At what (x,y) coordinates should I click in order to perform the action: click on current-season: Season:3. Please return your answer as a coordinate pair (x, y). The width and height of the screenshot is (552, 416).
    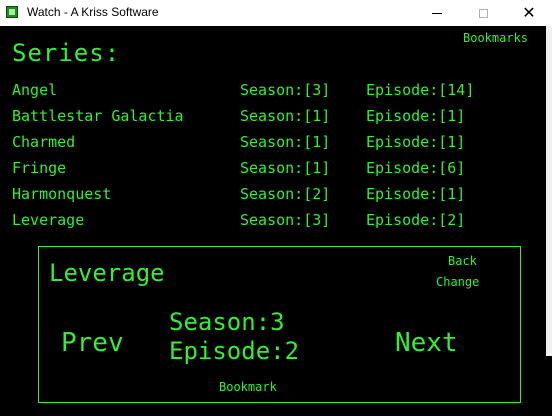
    Looking at the image, I should click on (227, 322).